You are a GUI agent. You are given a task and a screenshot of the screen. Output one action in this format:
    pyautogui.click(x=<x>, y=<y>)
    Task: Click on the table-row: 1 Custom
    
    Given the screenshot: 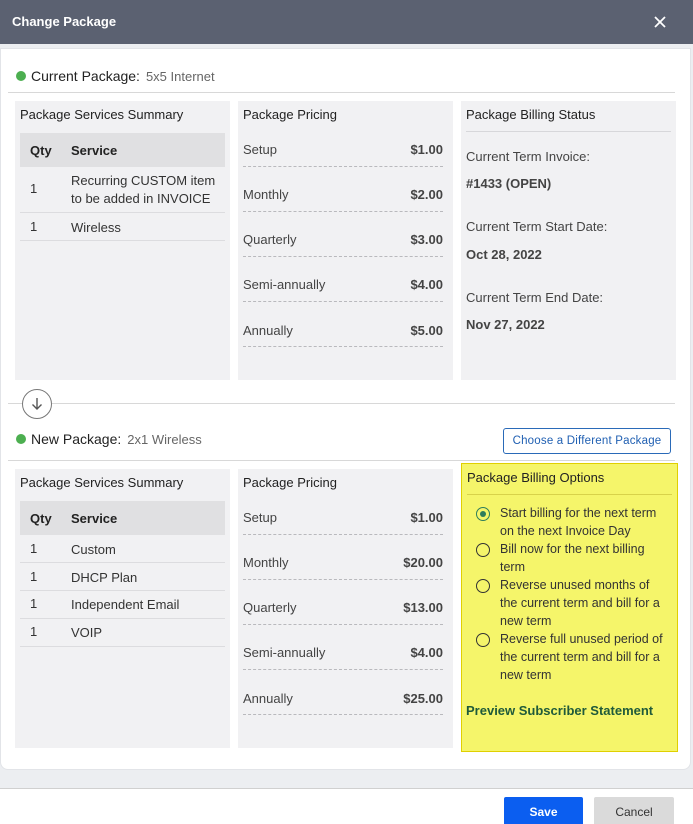 What is the action you would take?
    pyautogui.click(x=122, y=549)
    